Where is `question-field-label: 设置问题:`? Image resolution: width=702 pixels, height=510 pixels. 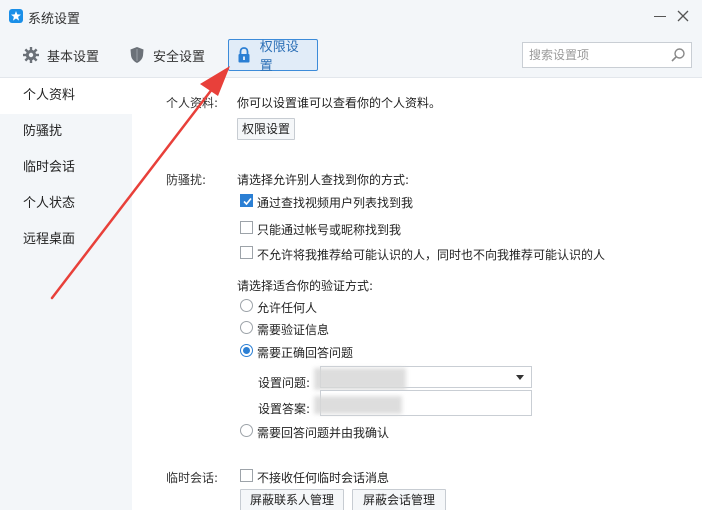
question-field-label: 设置问题: is located at coordinates (284, 383).